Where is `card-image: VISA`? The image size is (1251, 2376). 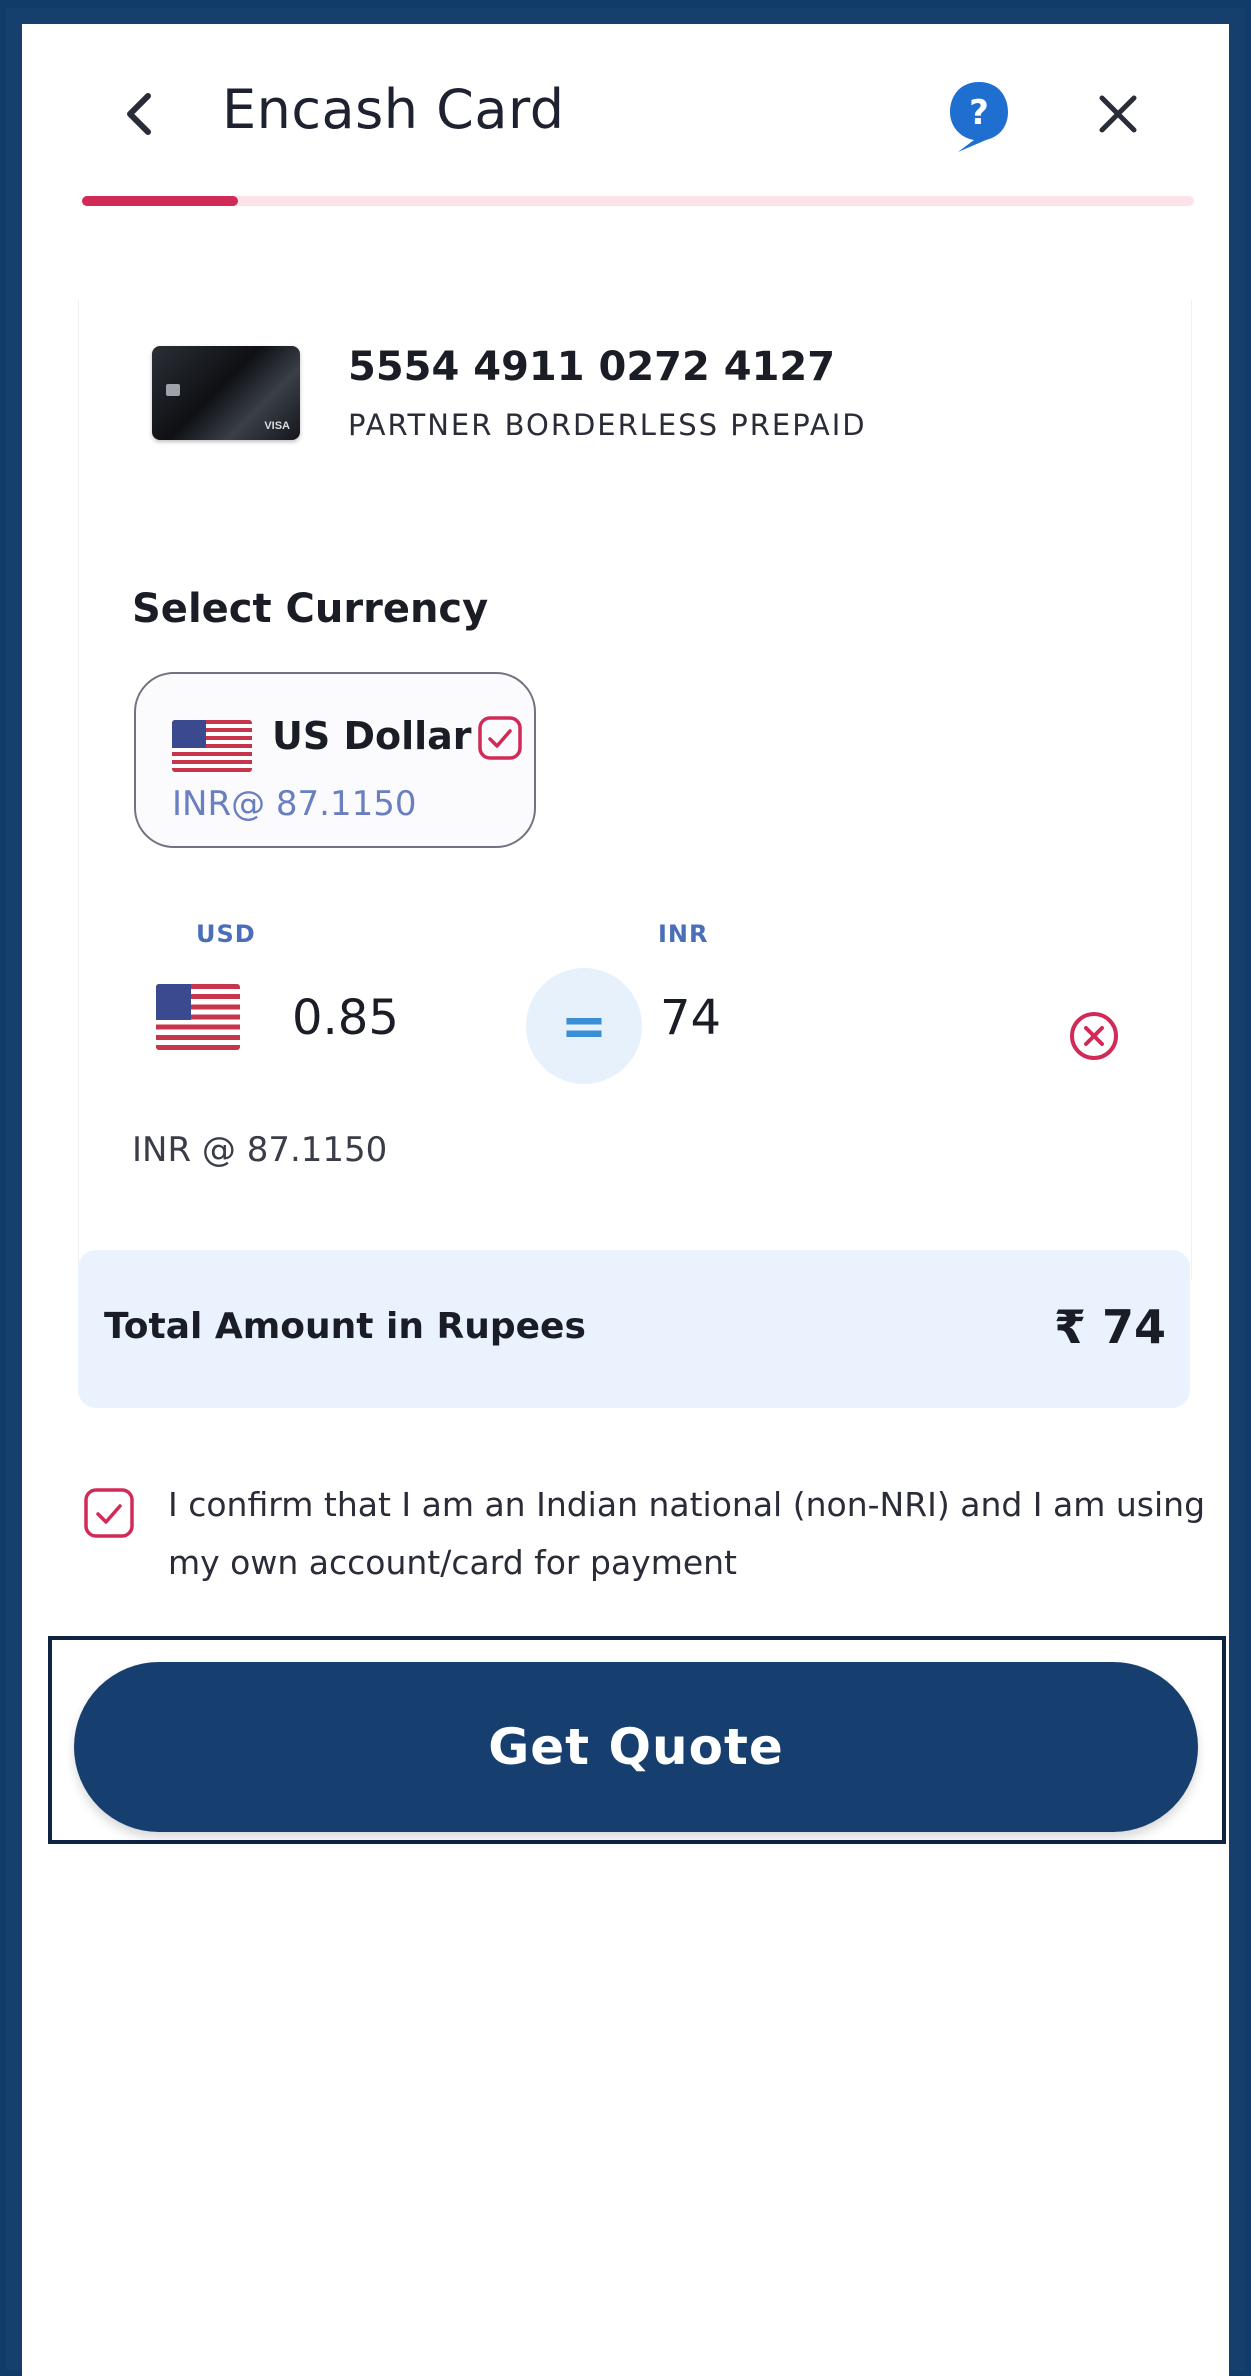
card-image: VISA is located at coordinates (226, 393).